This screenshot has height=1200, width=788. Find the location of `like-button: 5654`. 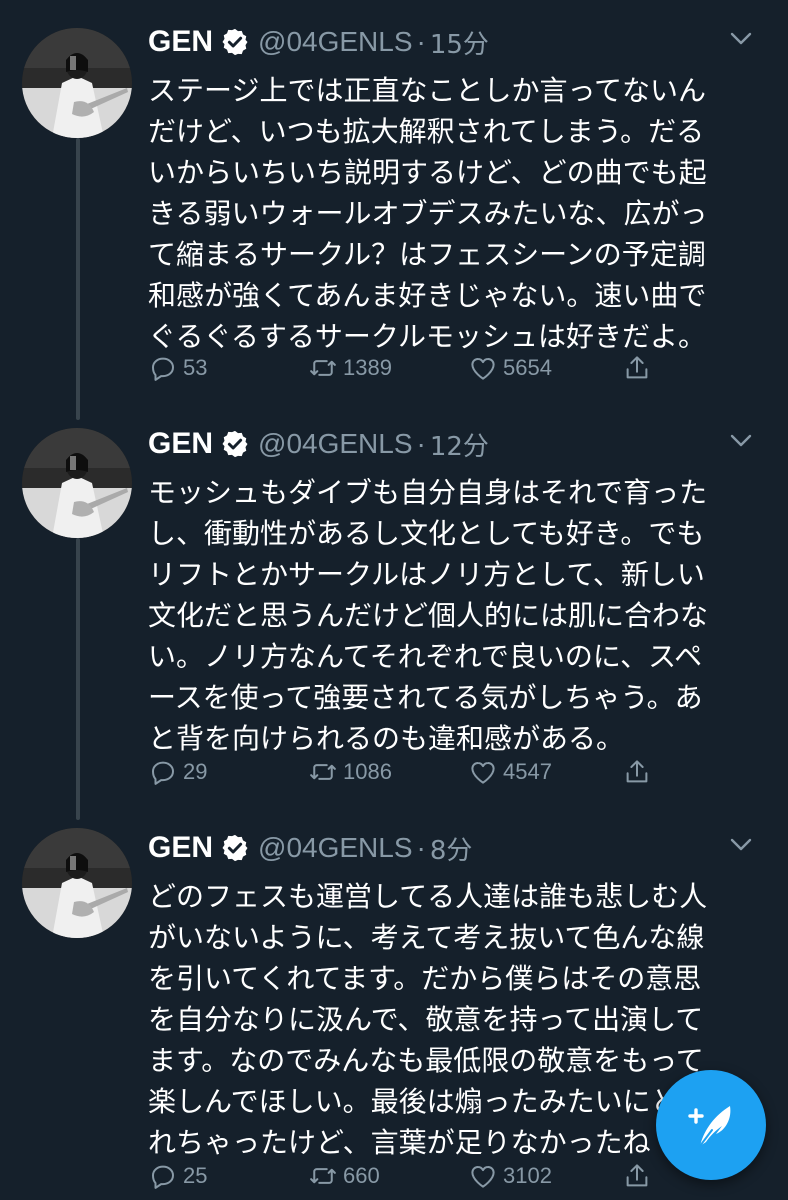

like-button: 5654 is located at coordinates (510, 368).